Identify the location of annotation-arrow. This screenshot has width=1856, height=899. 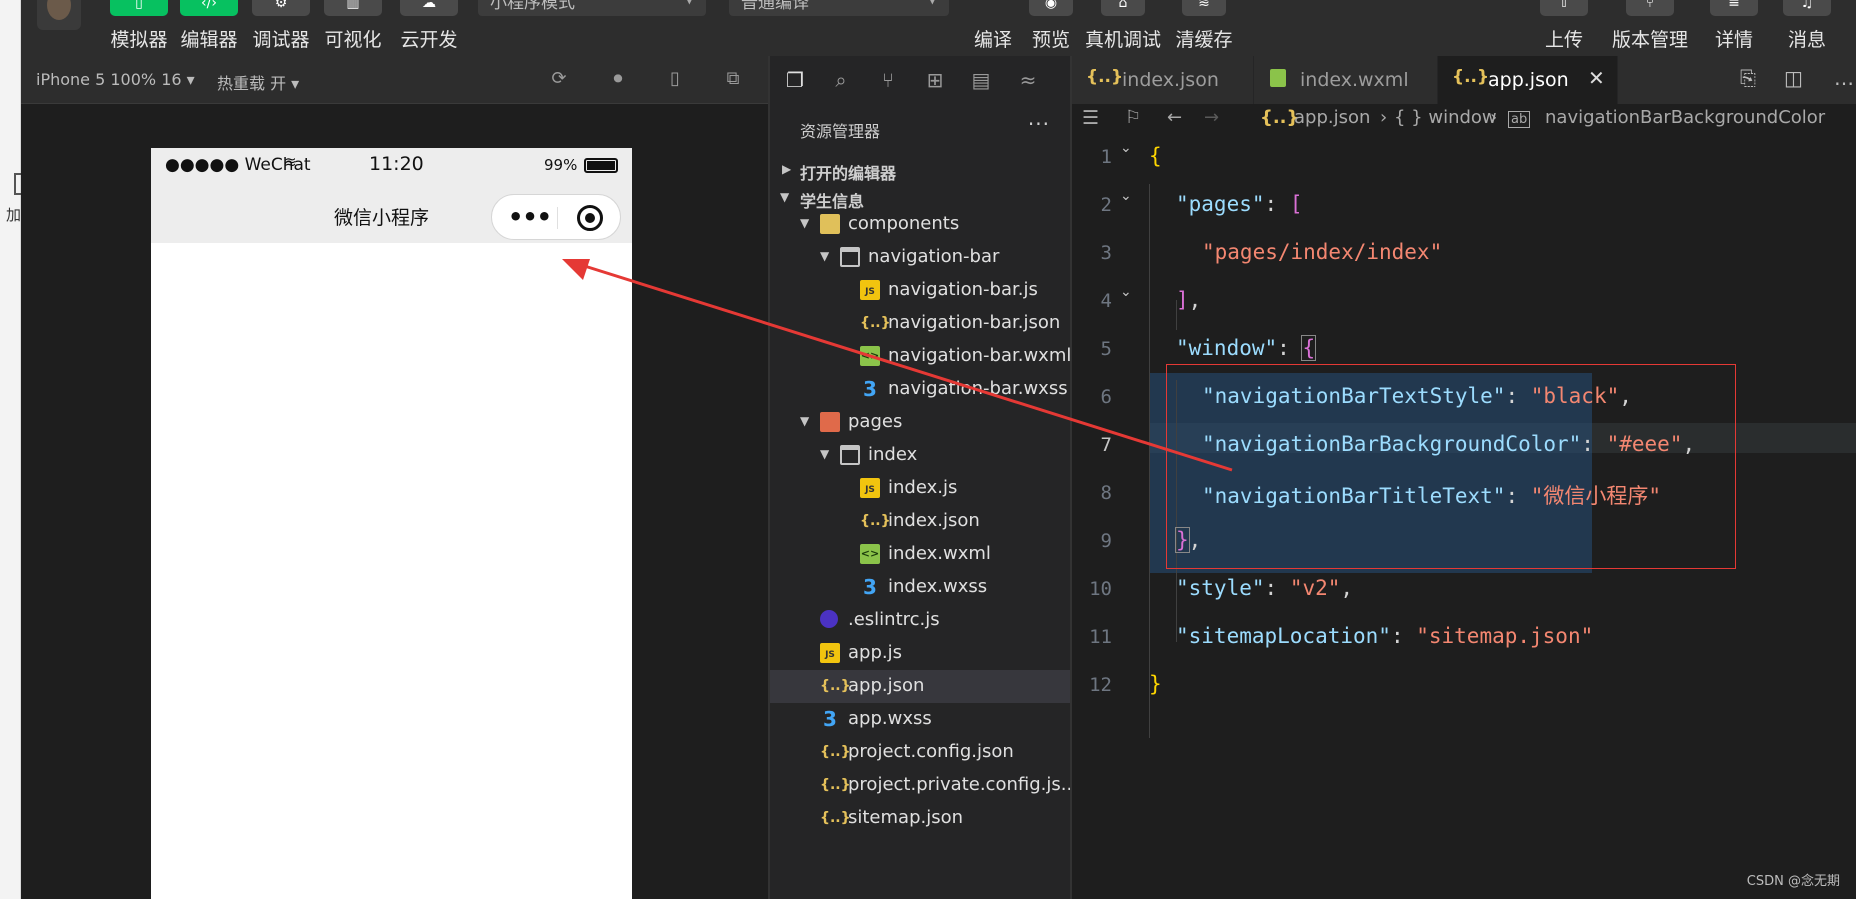
(897, 365).